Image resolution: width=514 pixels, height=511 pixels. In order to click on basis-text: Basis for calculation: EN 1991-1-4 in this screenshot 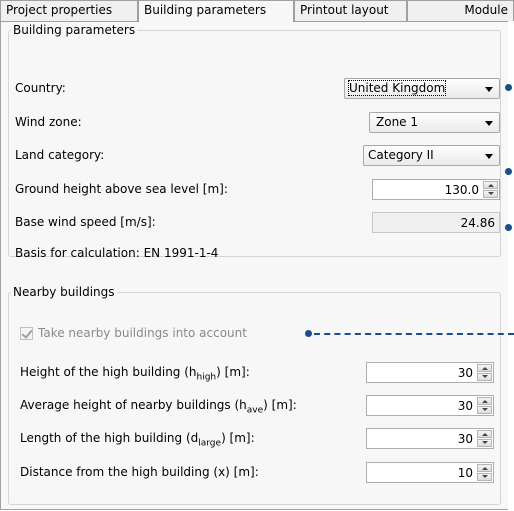, I will do `click(117, 253)`.